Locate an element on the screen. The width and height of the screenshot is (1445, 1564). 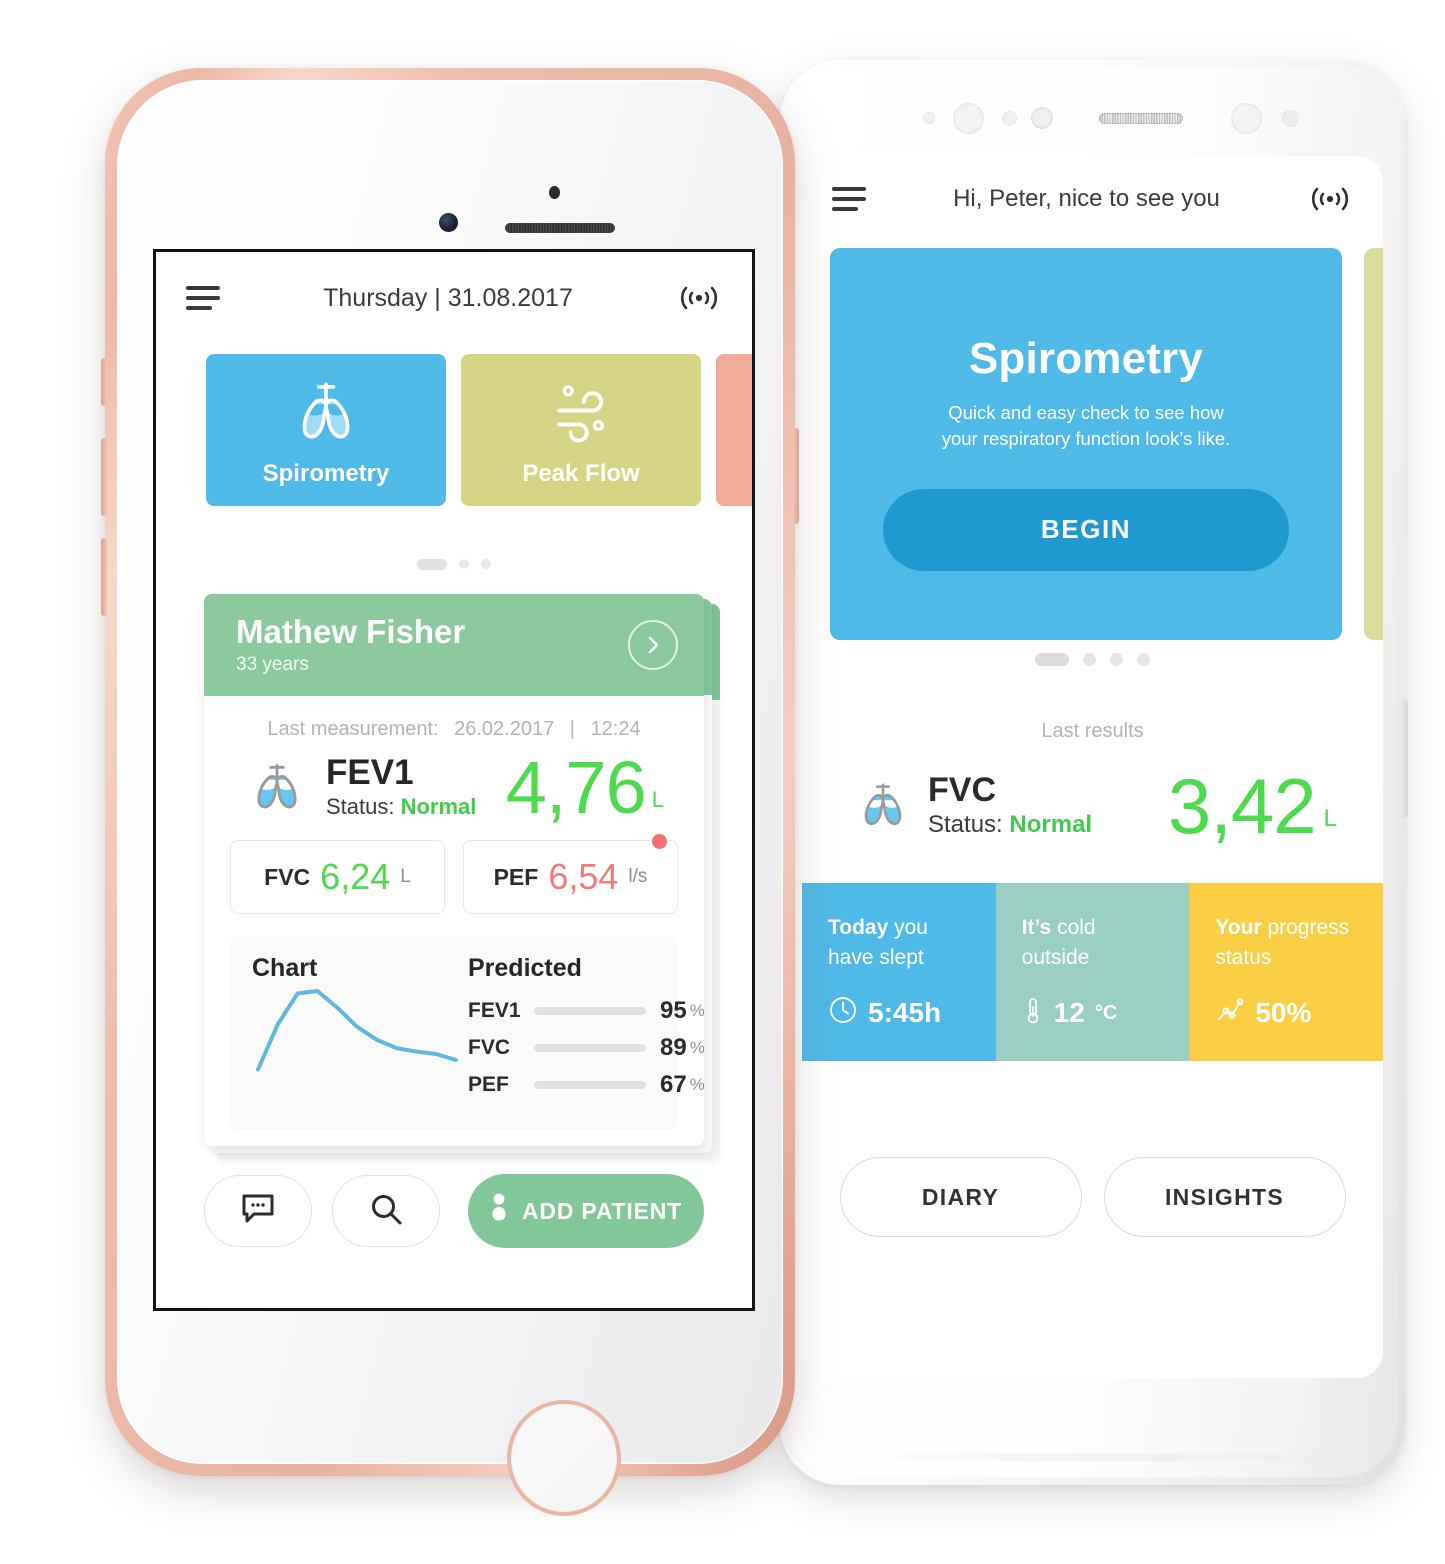
chat-bubble-icon is located at coordinates (258, 1211).